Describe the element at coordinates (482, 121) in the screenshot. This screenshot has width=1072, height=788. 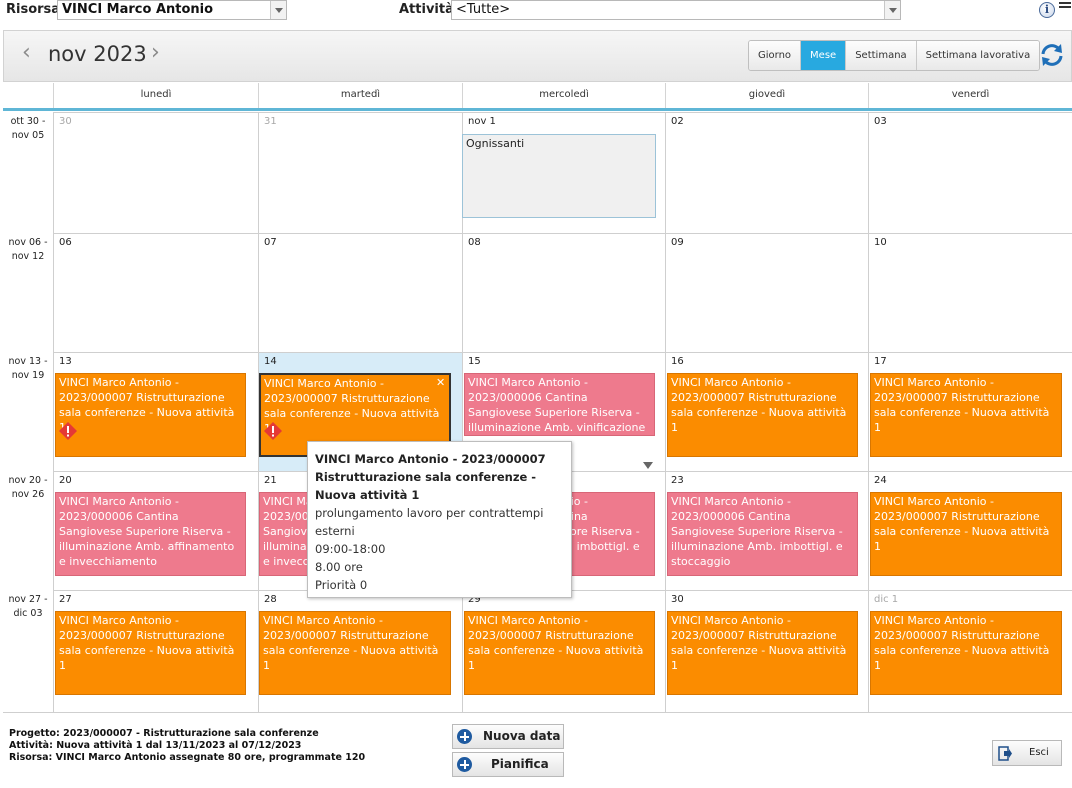
I see `day-number: nov 1` at that location.